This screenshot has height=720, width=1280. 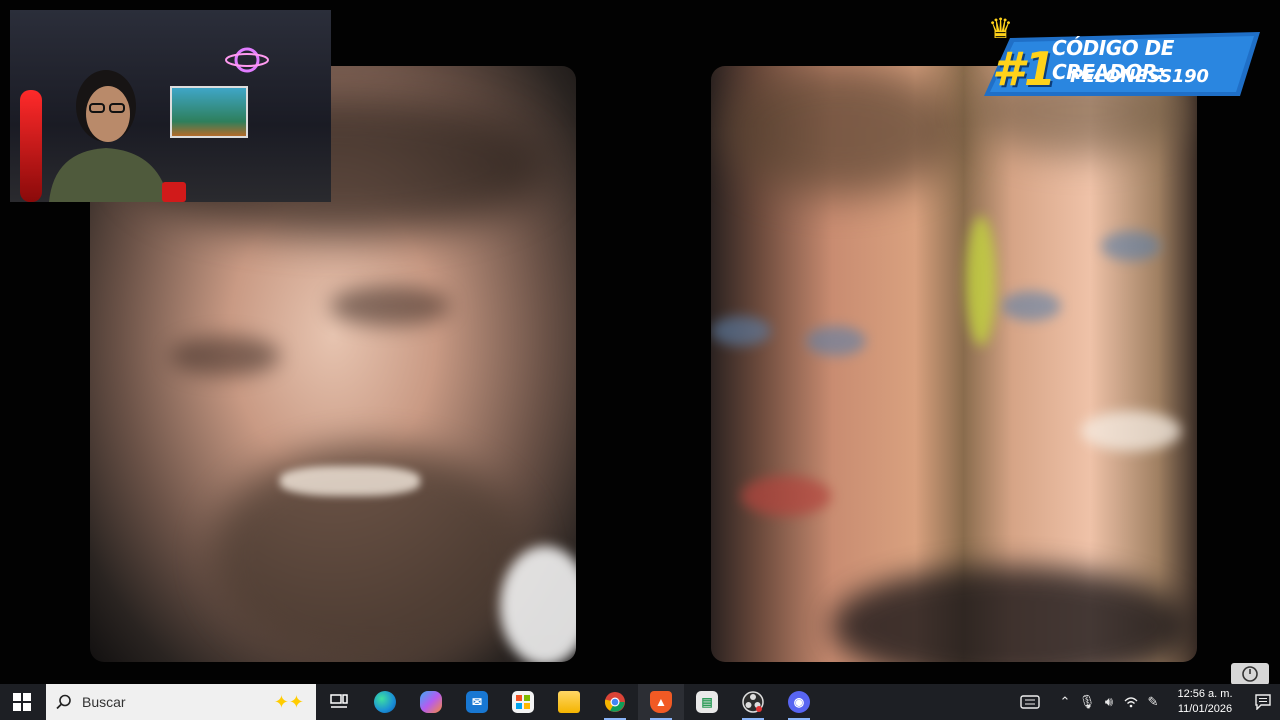 I want to click on taskbar-clock: 12:56 a. m. 11/01/2026, so click(x=1205, y=702).